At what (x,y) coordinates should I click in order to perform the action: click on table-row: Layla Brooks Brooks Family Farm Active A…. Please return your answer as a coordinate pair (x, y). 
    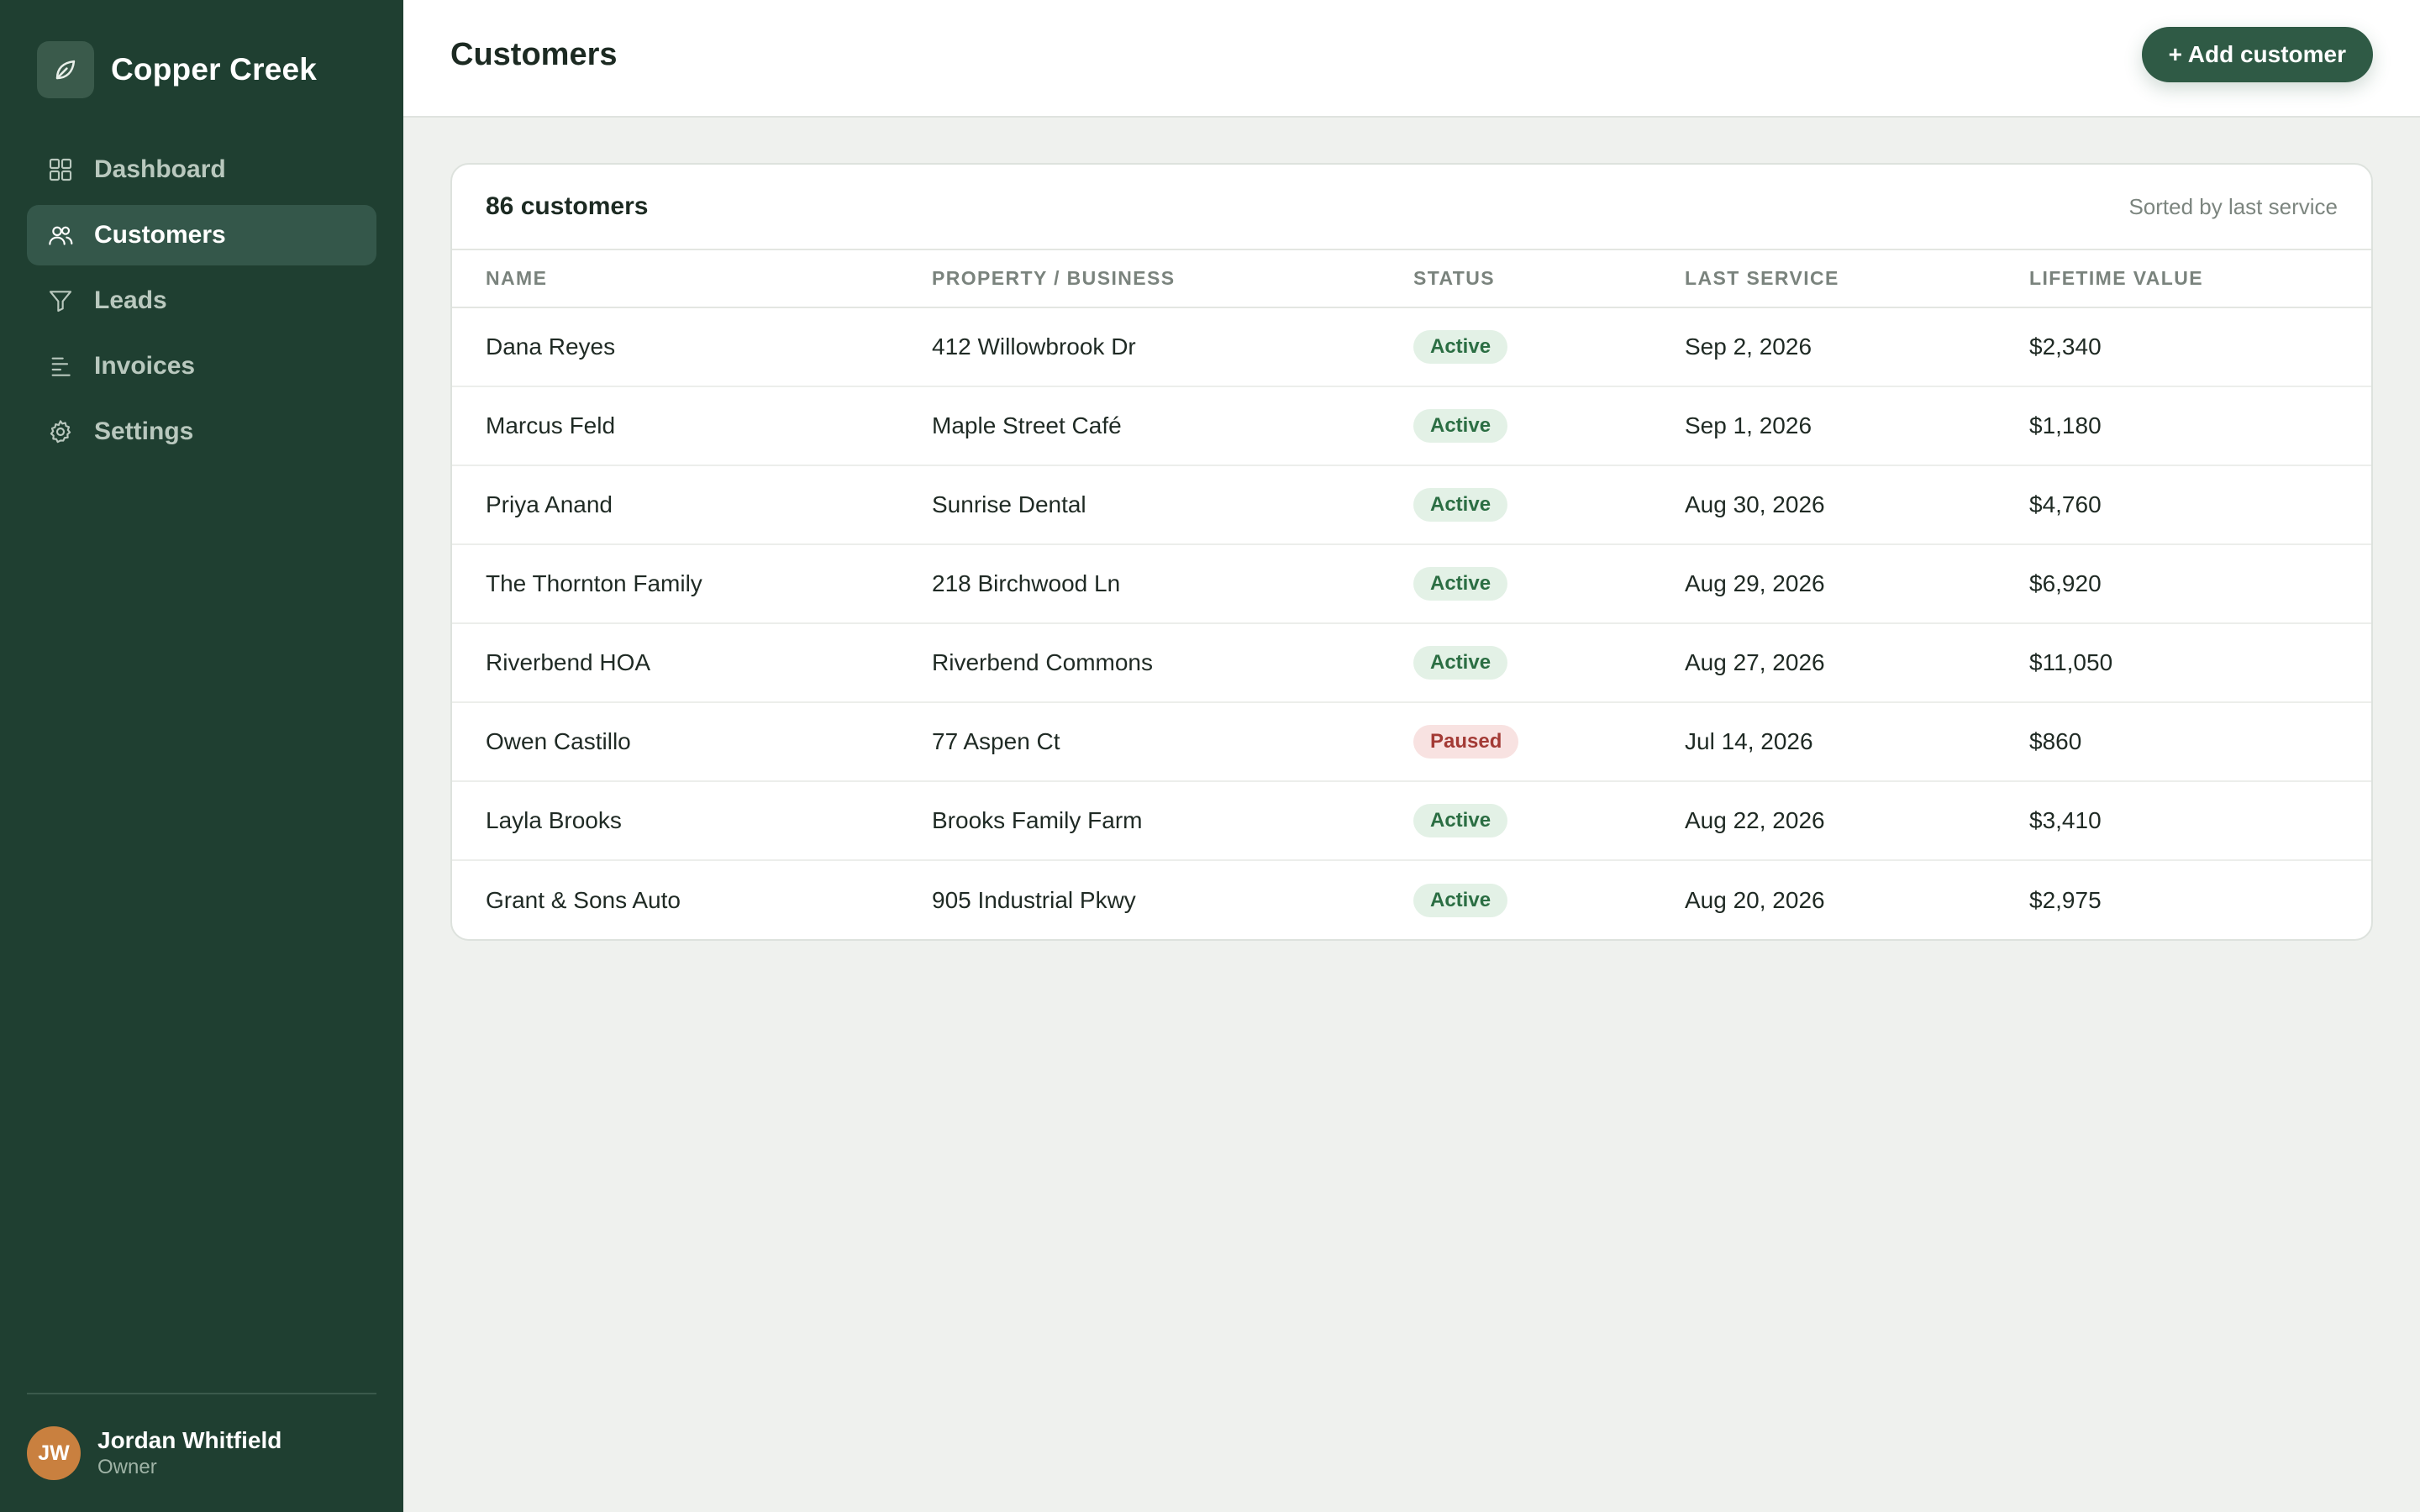
    Looking at the image, I should click on (1411, 821).